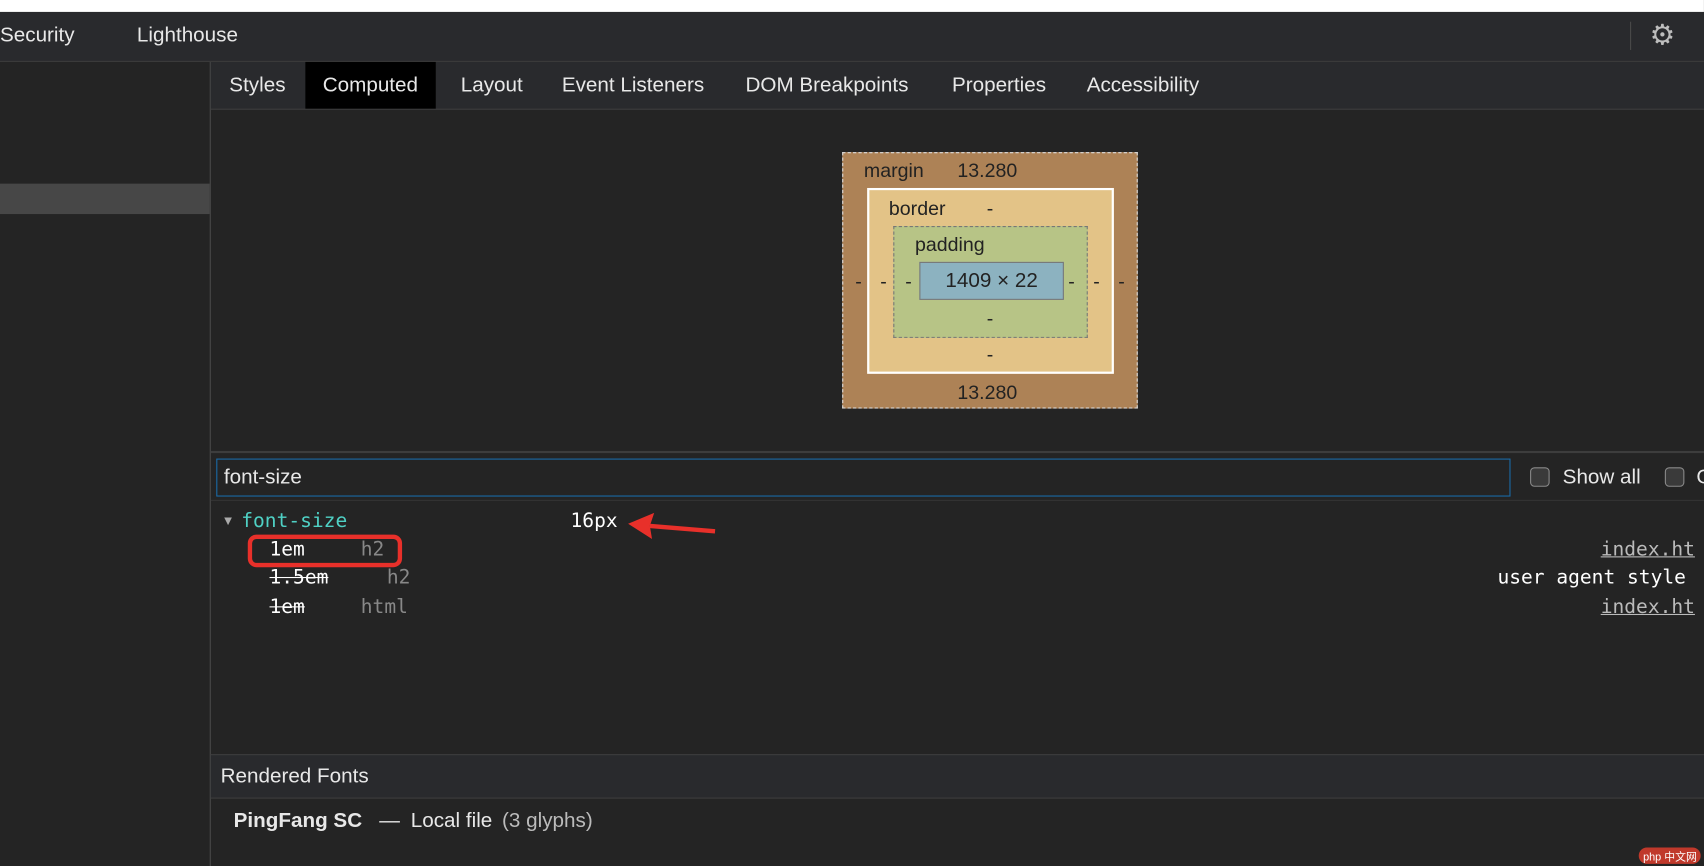 The image size is (1704, 866). Describe the element at coordinates (987, 392) in the screenshot. I see `margin-bottom-value: 13.280` at that location.